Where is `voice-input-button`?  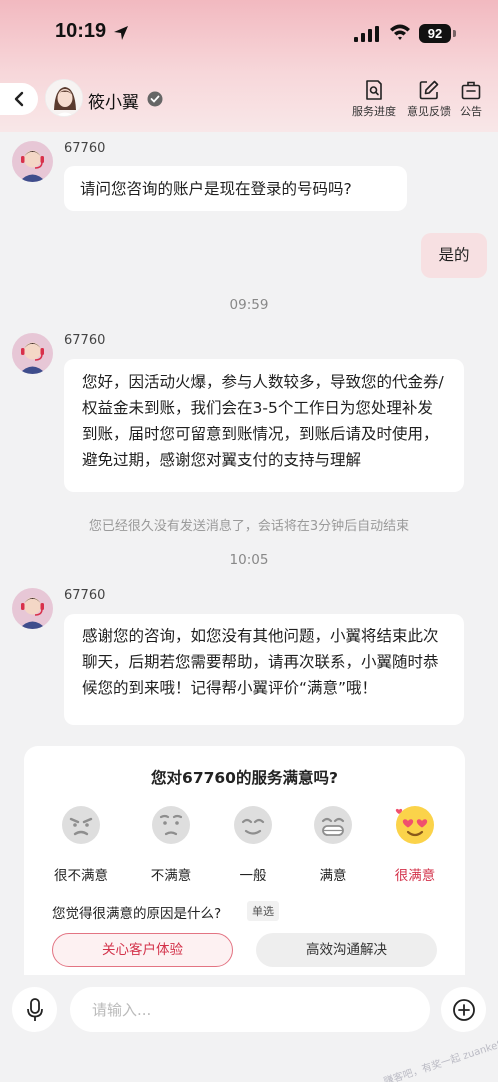
voice-input-button is located at coordinates (34, 1009).